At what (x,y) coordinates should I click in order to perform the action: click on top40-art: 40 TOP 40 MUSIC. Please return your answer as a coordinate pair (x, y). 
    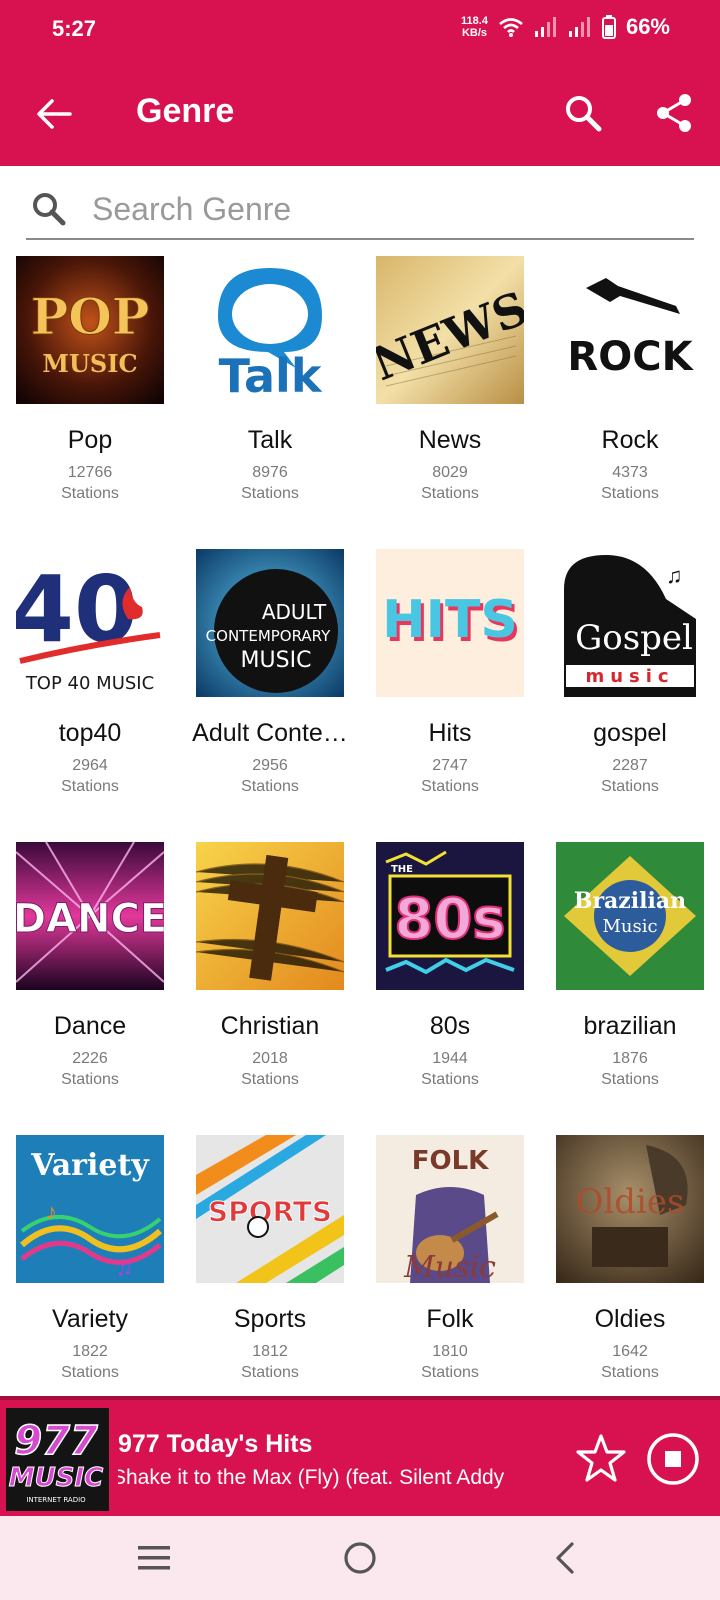
    Looking at the image, I should click on (90, 623).